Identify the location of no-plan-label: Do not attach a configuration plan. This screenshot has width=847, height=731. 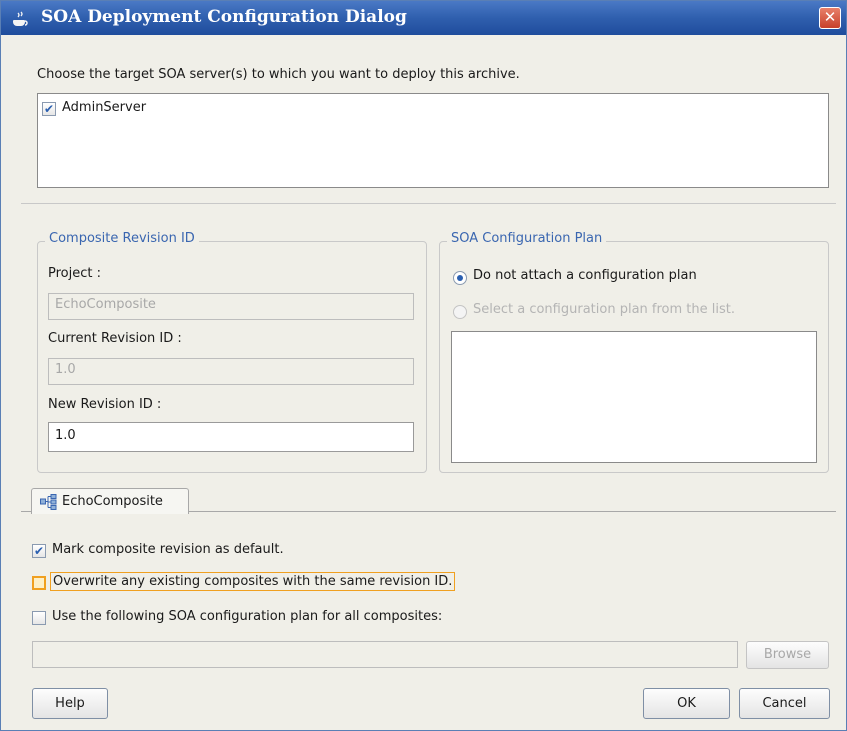
(585, 275).